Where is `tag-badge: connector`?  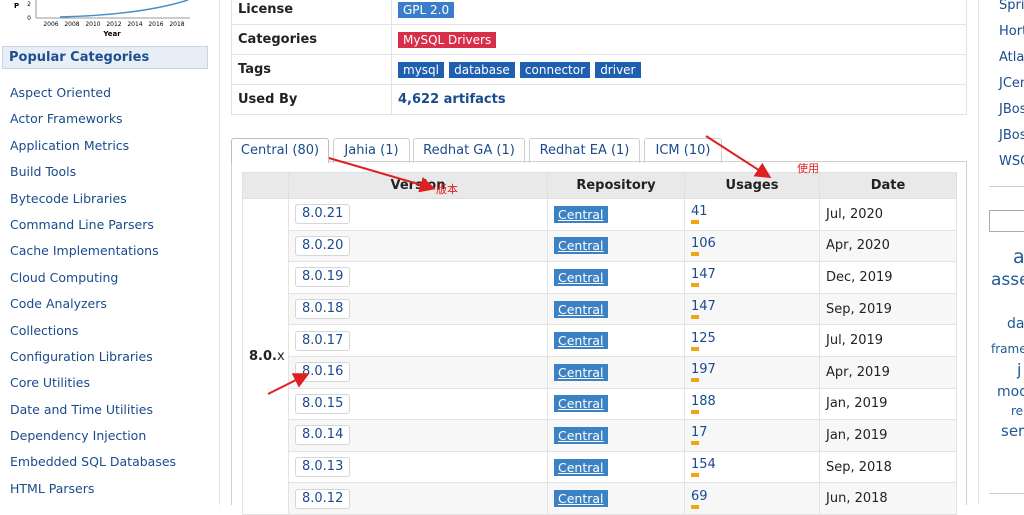 tag-badge: connector is located at coordinates (555, 69).